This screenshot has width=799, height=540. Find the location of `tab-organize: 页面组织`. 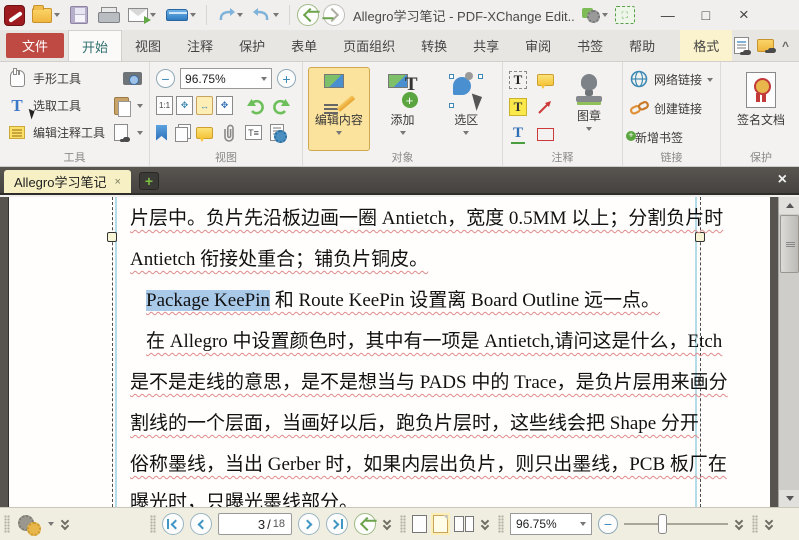

tab-organize: 页面组织 is located at coordinates (369, 45).